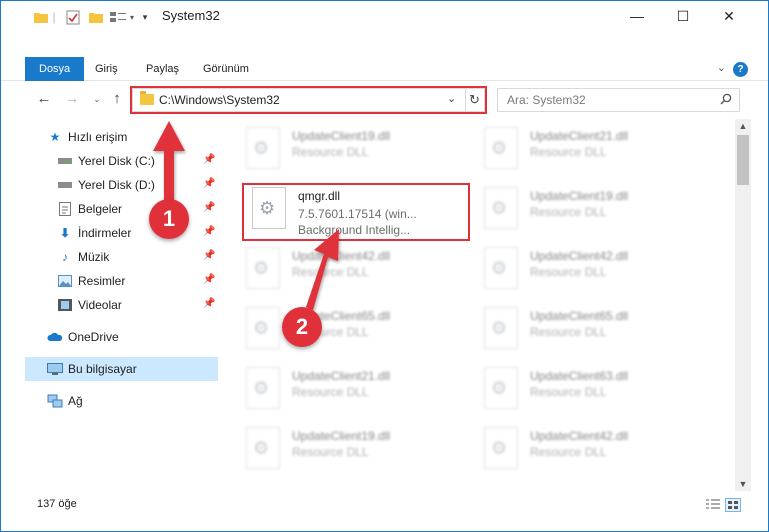 Image resolution: width=769 pixels, height=532 pixels. What do you see at coordinates (65, 305) in the screenshot?
I see `videos-icon` at bounding box center [65, 305].